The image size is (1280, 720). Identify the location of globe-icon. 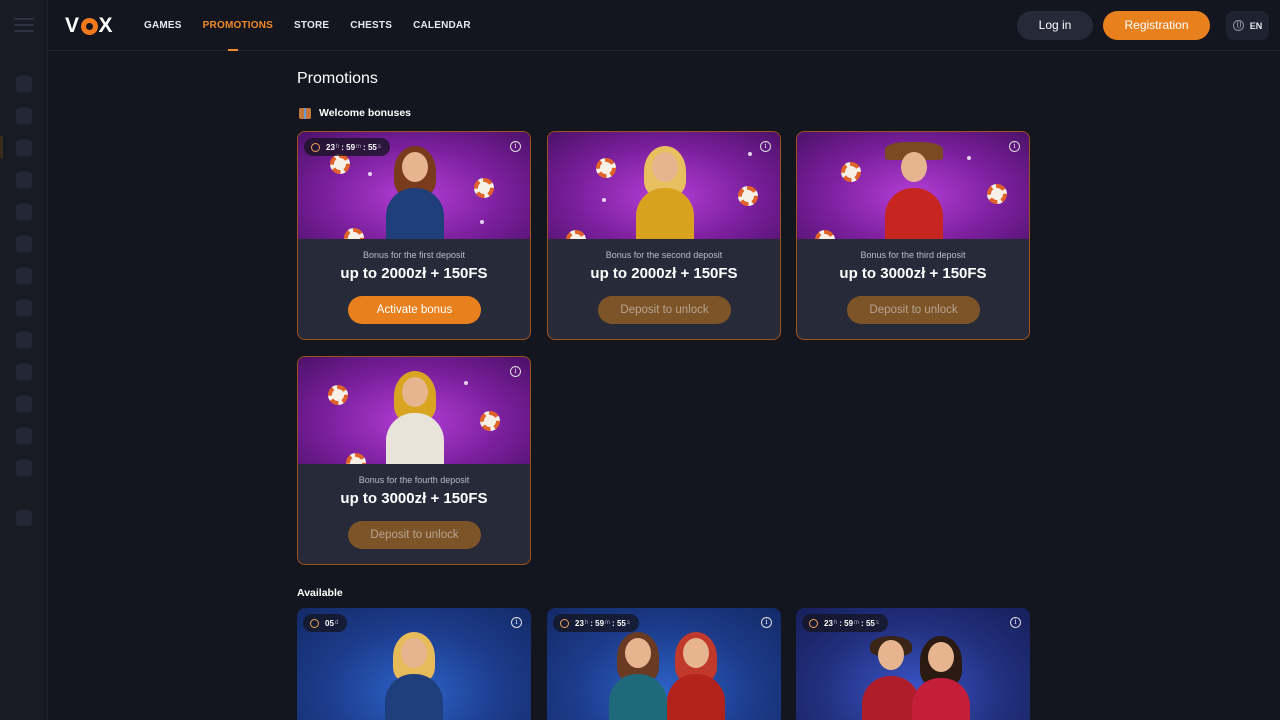
(1238, 25).